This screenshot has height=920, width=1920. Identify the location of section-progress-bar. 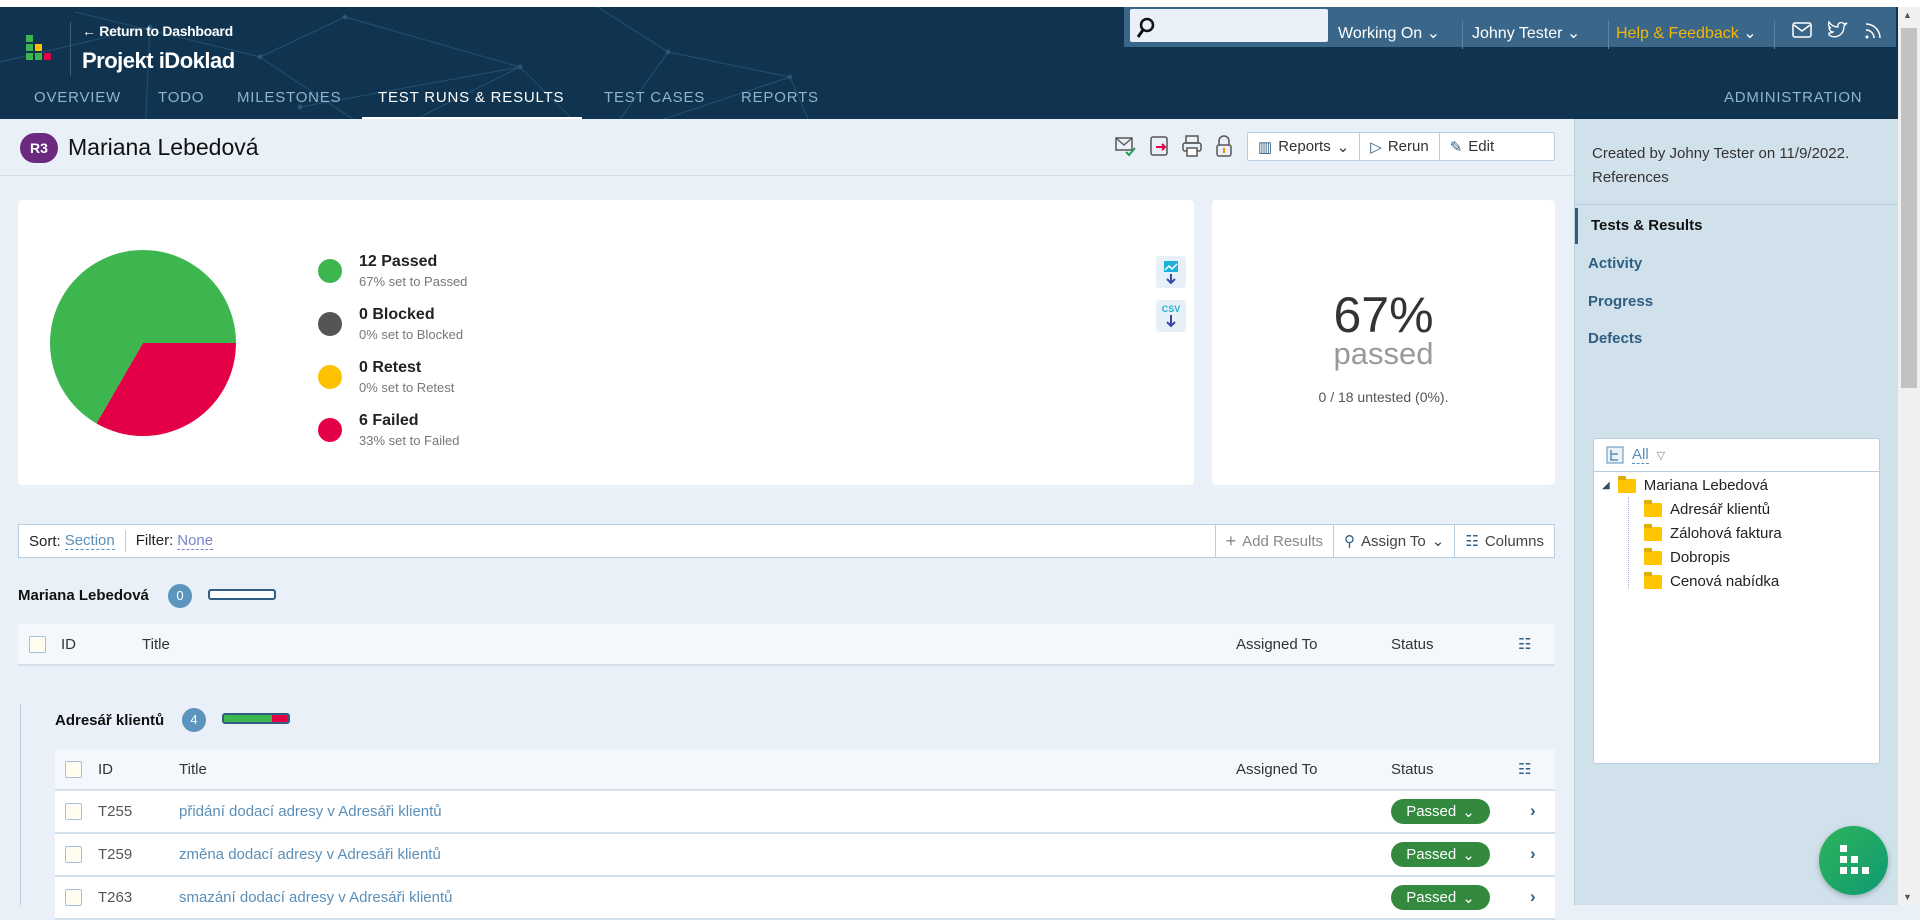
(242, 594).